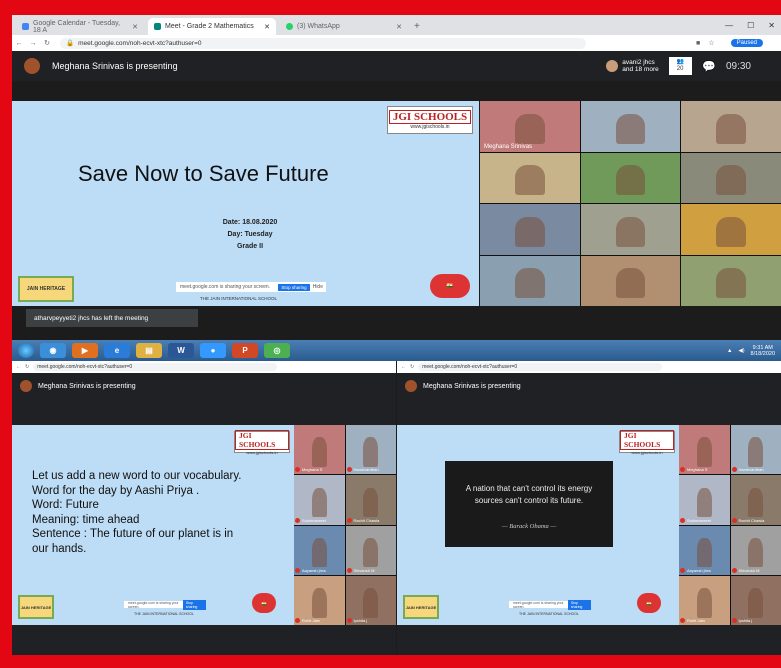  What do you see at coordinates (680, 66) in the screenshot?
I see `participants-button: 👥 20` at bounding box center [680, 66].